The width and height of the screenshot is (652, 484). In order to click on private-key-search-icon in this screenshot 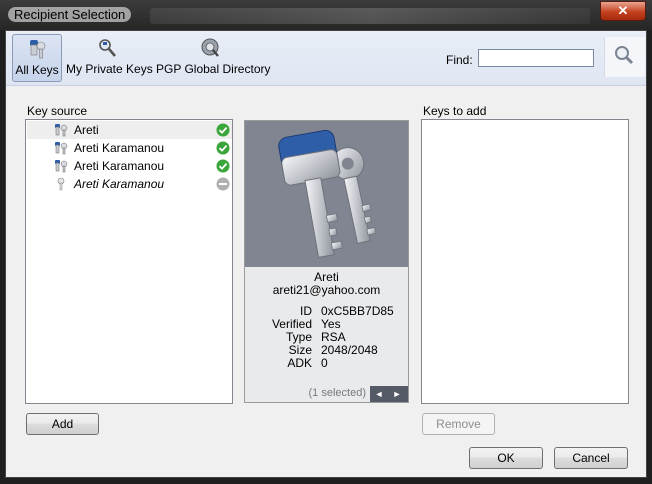, I will do `click(107, 48)`.